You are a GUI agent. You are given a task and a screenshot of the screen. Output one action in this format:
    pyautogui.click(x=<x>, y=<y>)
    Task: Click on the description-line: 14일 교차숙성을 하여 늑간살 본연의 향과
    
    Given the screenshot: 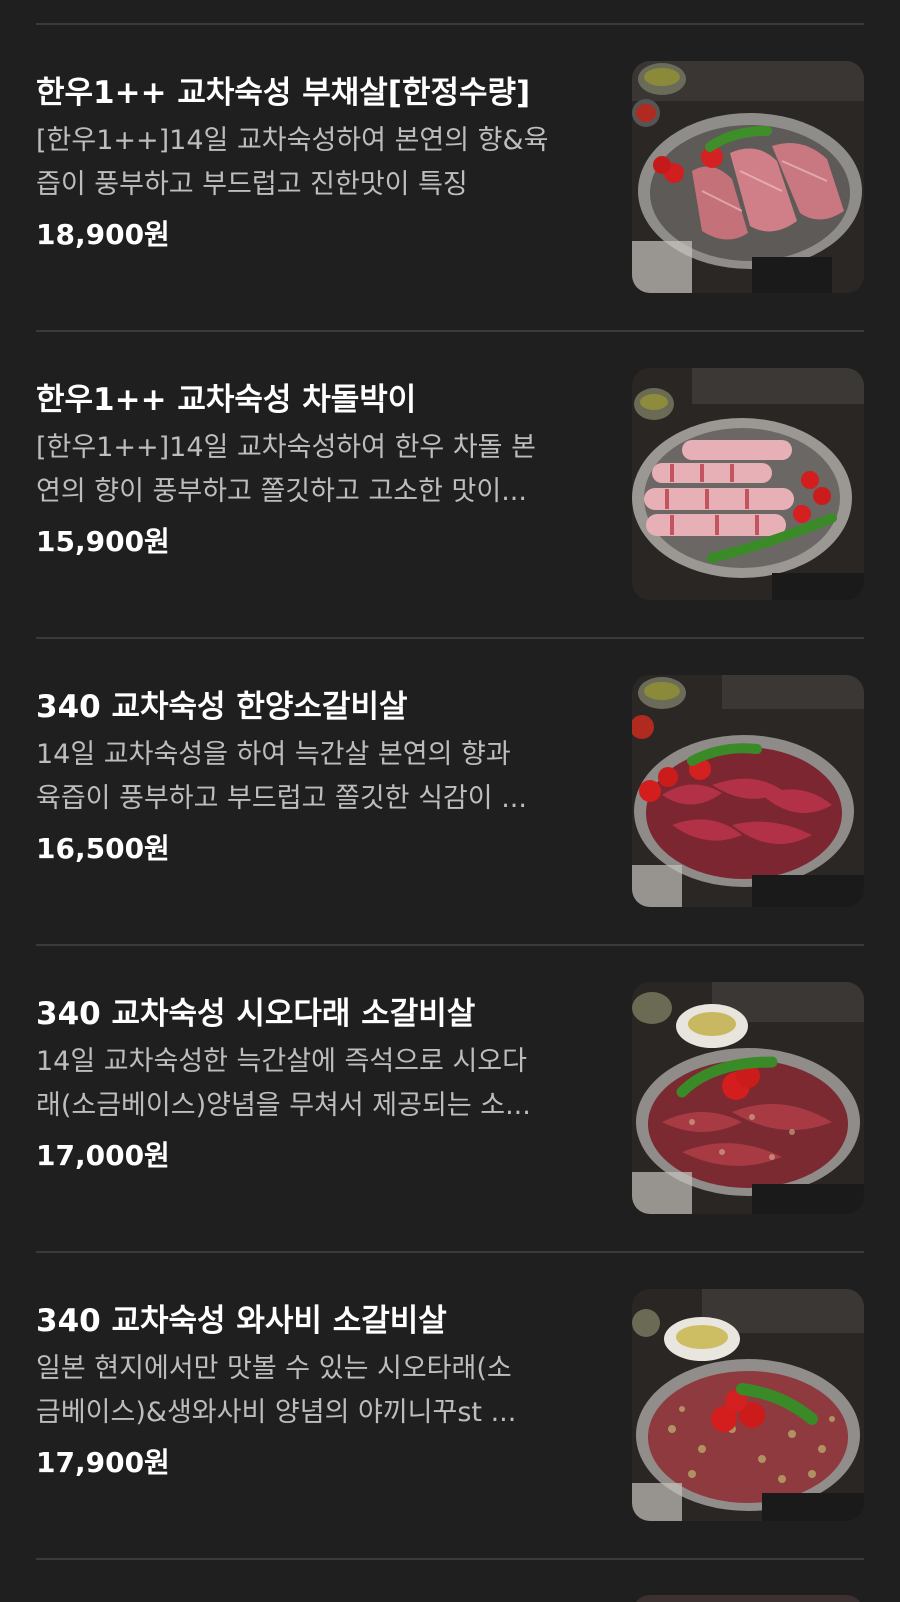 What is the action you would take?
    pyautogui.click(x=273, y=754)
    